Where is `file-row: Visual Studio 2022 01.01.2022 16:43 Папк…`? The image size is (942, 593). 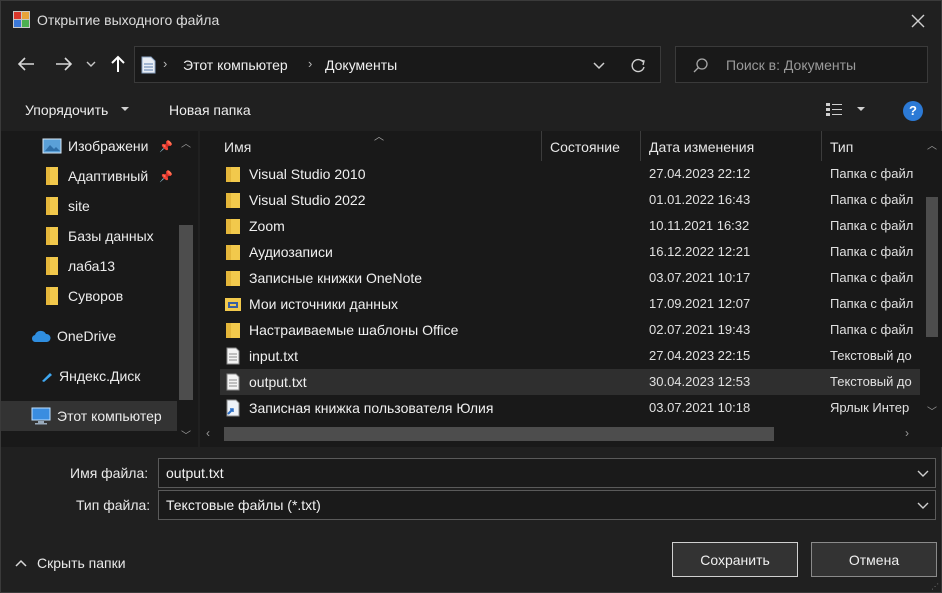 file-row: Visual Studio 2022 01.01.2022 16:43 Папк… is located at coordinates (570, 200).